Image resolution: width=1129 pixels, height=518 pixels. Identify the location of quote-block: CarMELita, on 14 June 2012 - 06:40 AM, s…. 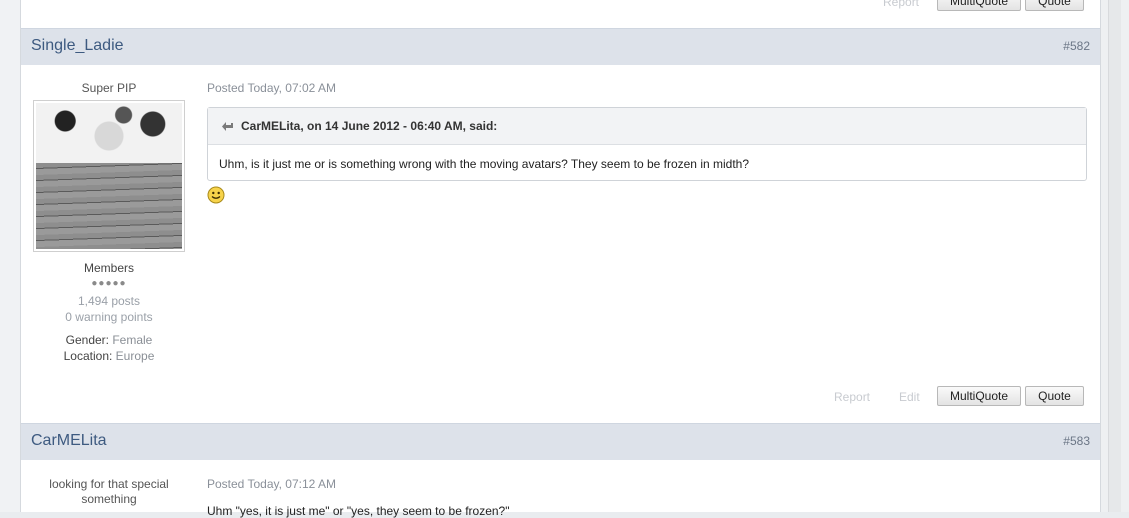
(647, 144).